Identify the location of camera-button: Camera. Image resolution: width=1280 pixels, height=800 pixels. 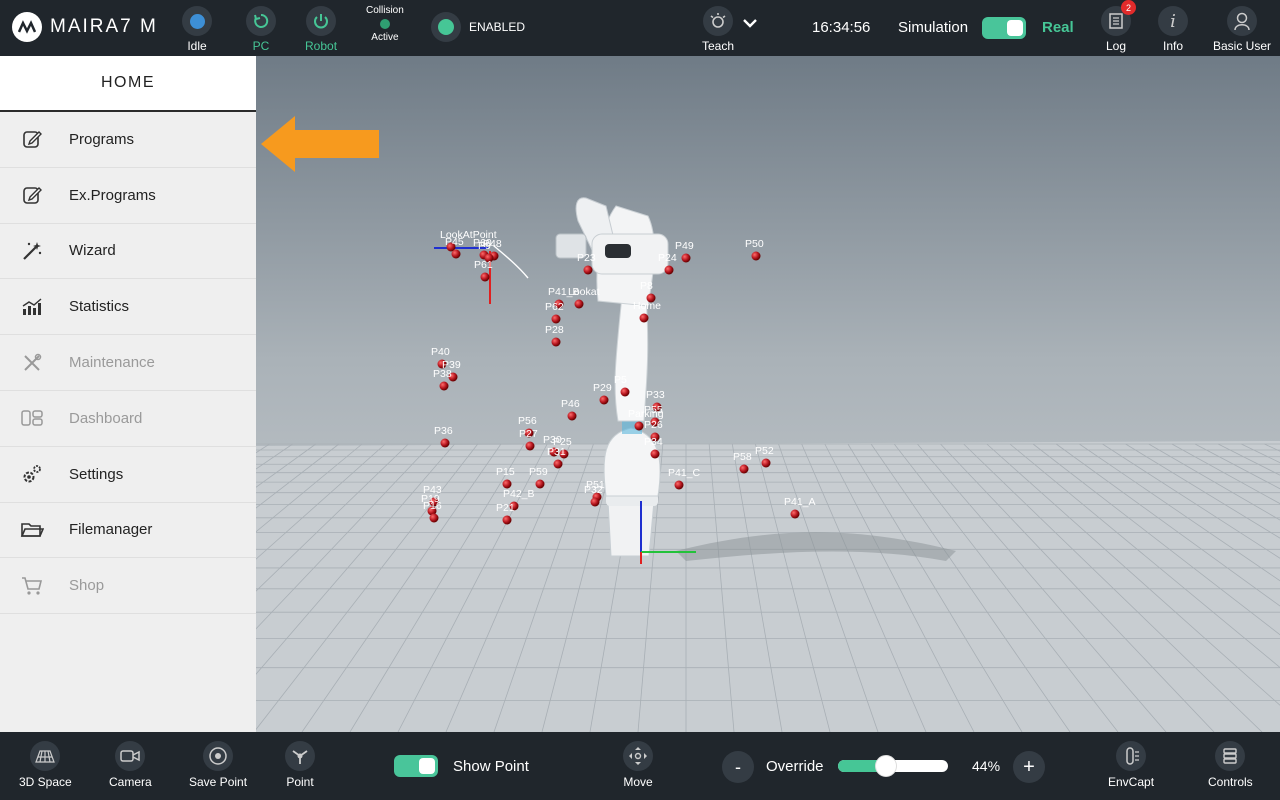
(130, 765).